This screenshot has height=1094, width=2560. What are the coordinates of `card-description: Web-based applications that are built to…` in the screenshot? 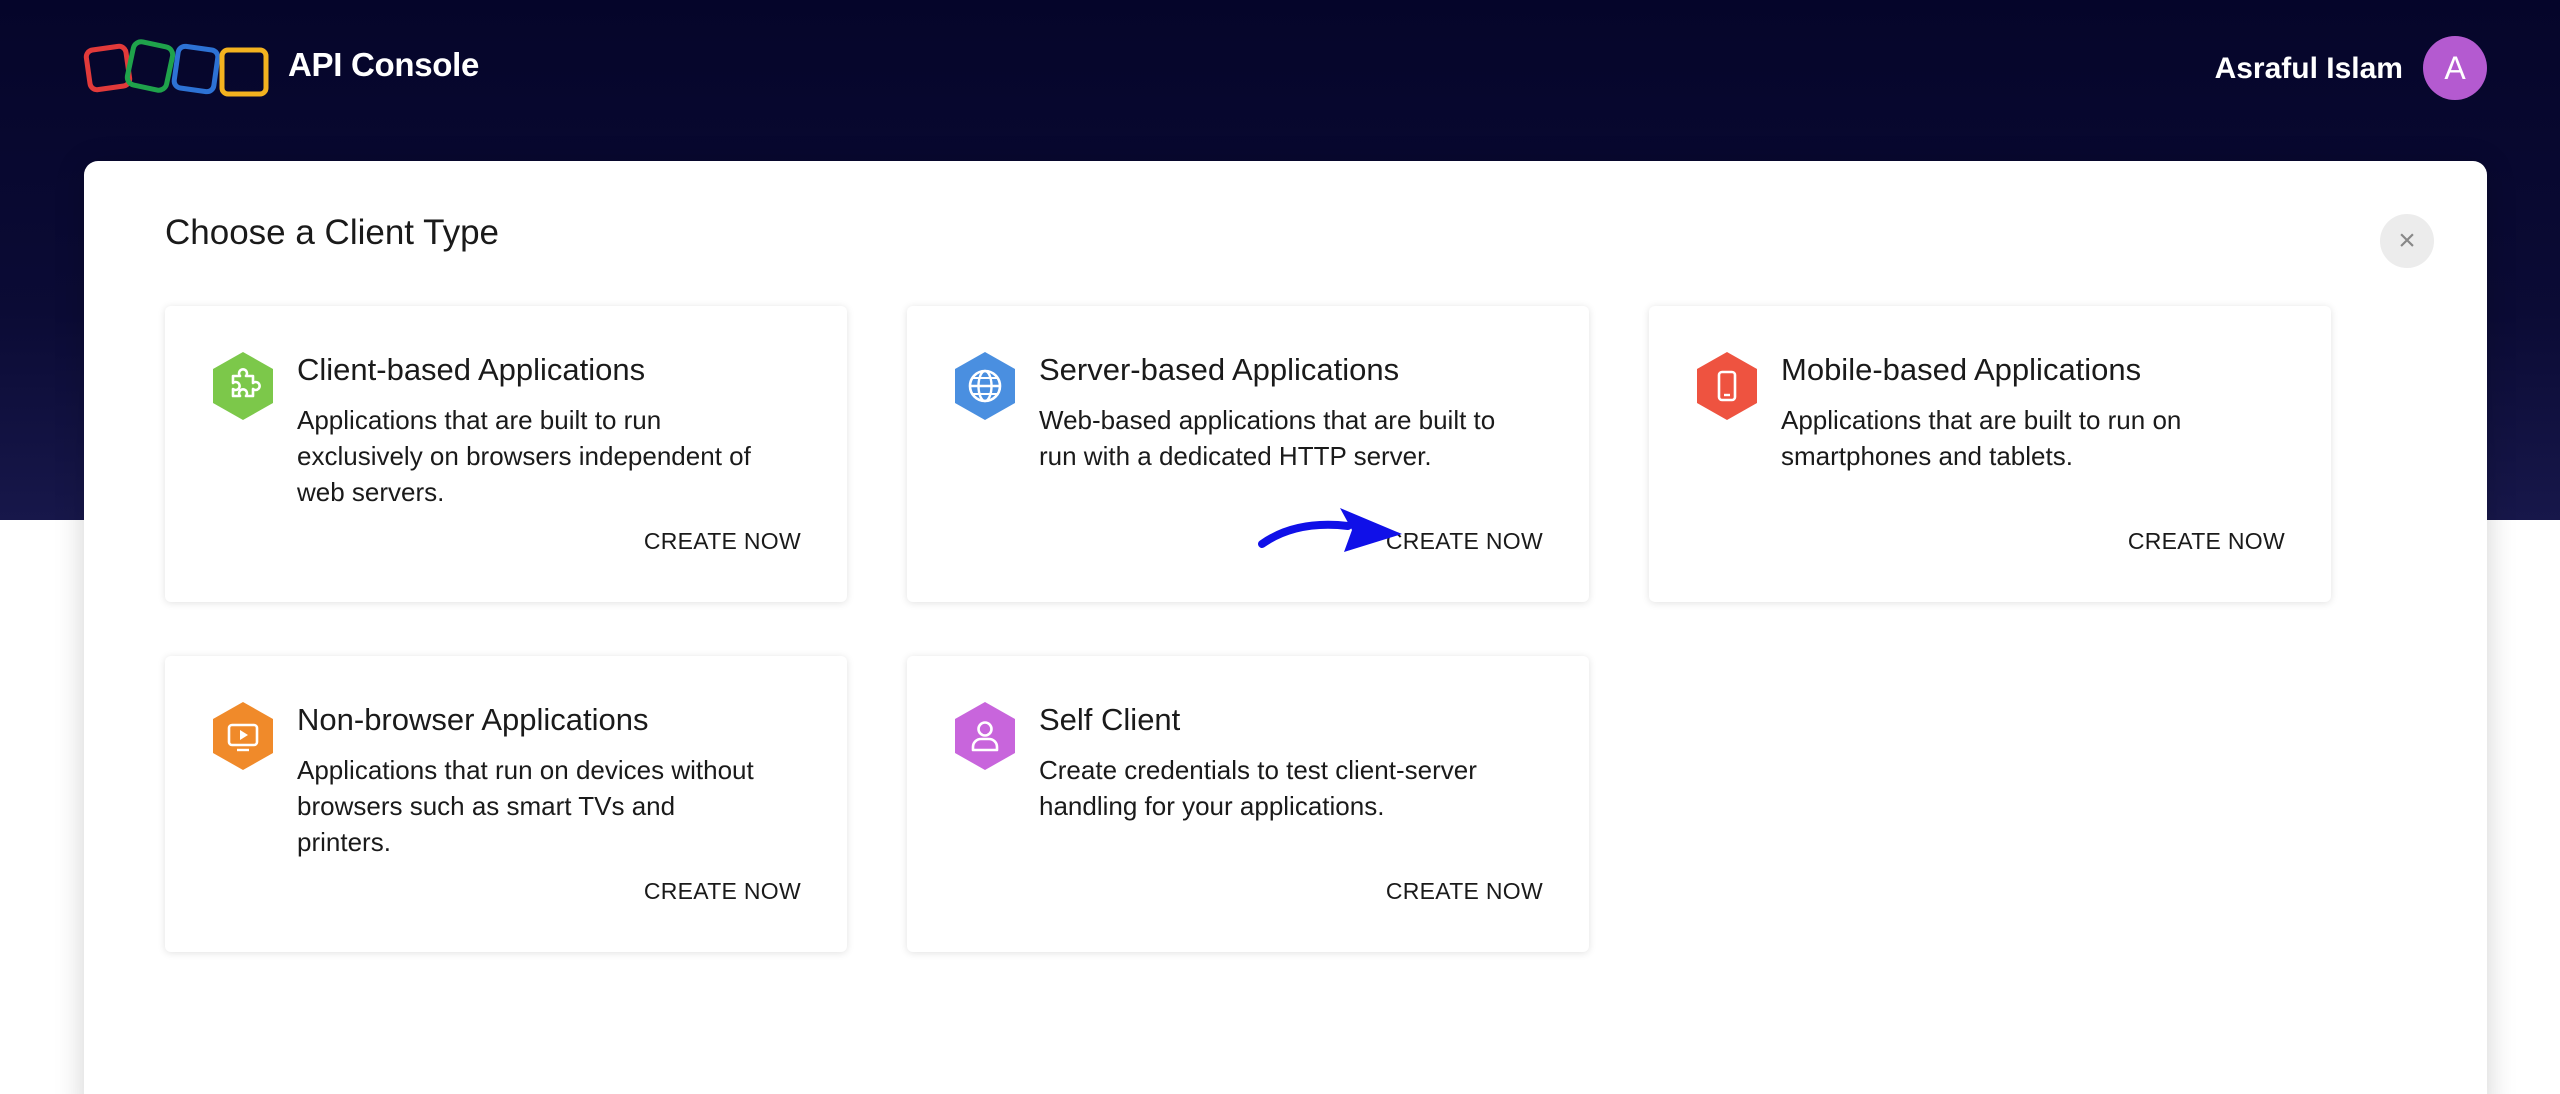 It's located at (1267, 438).